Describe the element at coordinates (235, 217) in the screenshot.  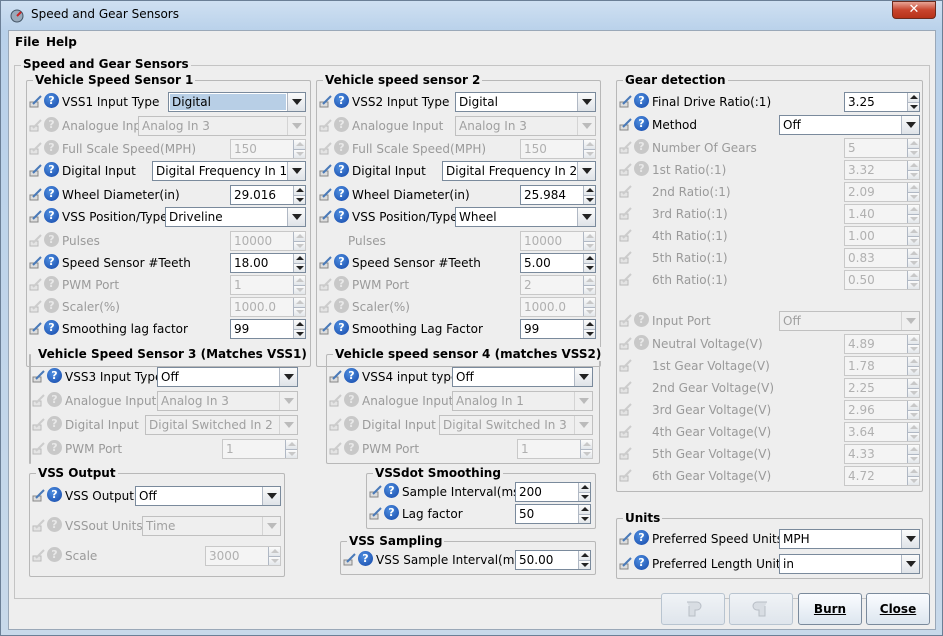
I see `vss1-position-select: Driveline` at that location.